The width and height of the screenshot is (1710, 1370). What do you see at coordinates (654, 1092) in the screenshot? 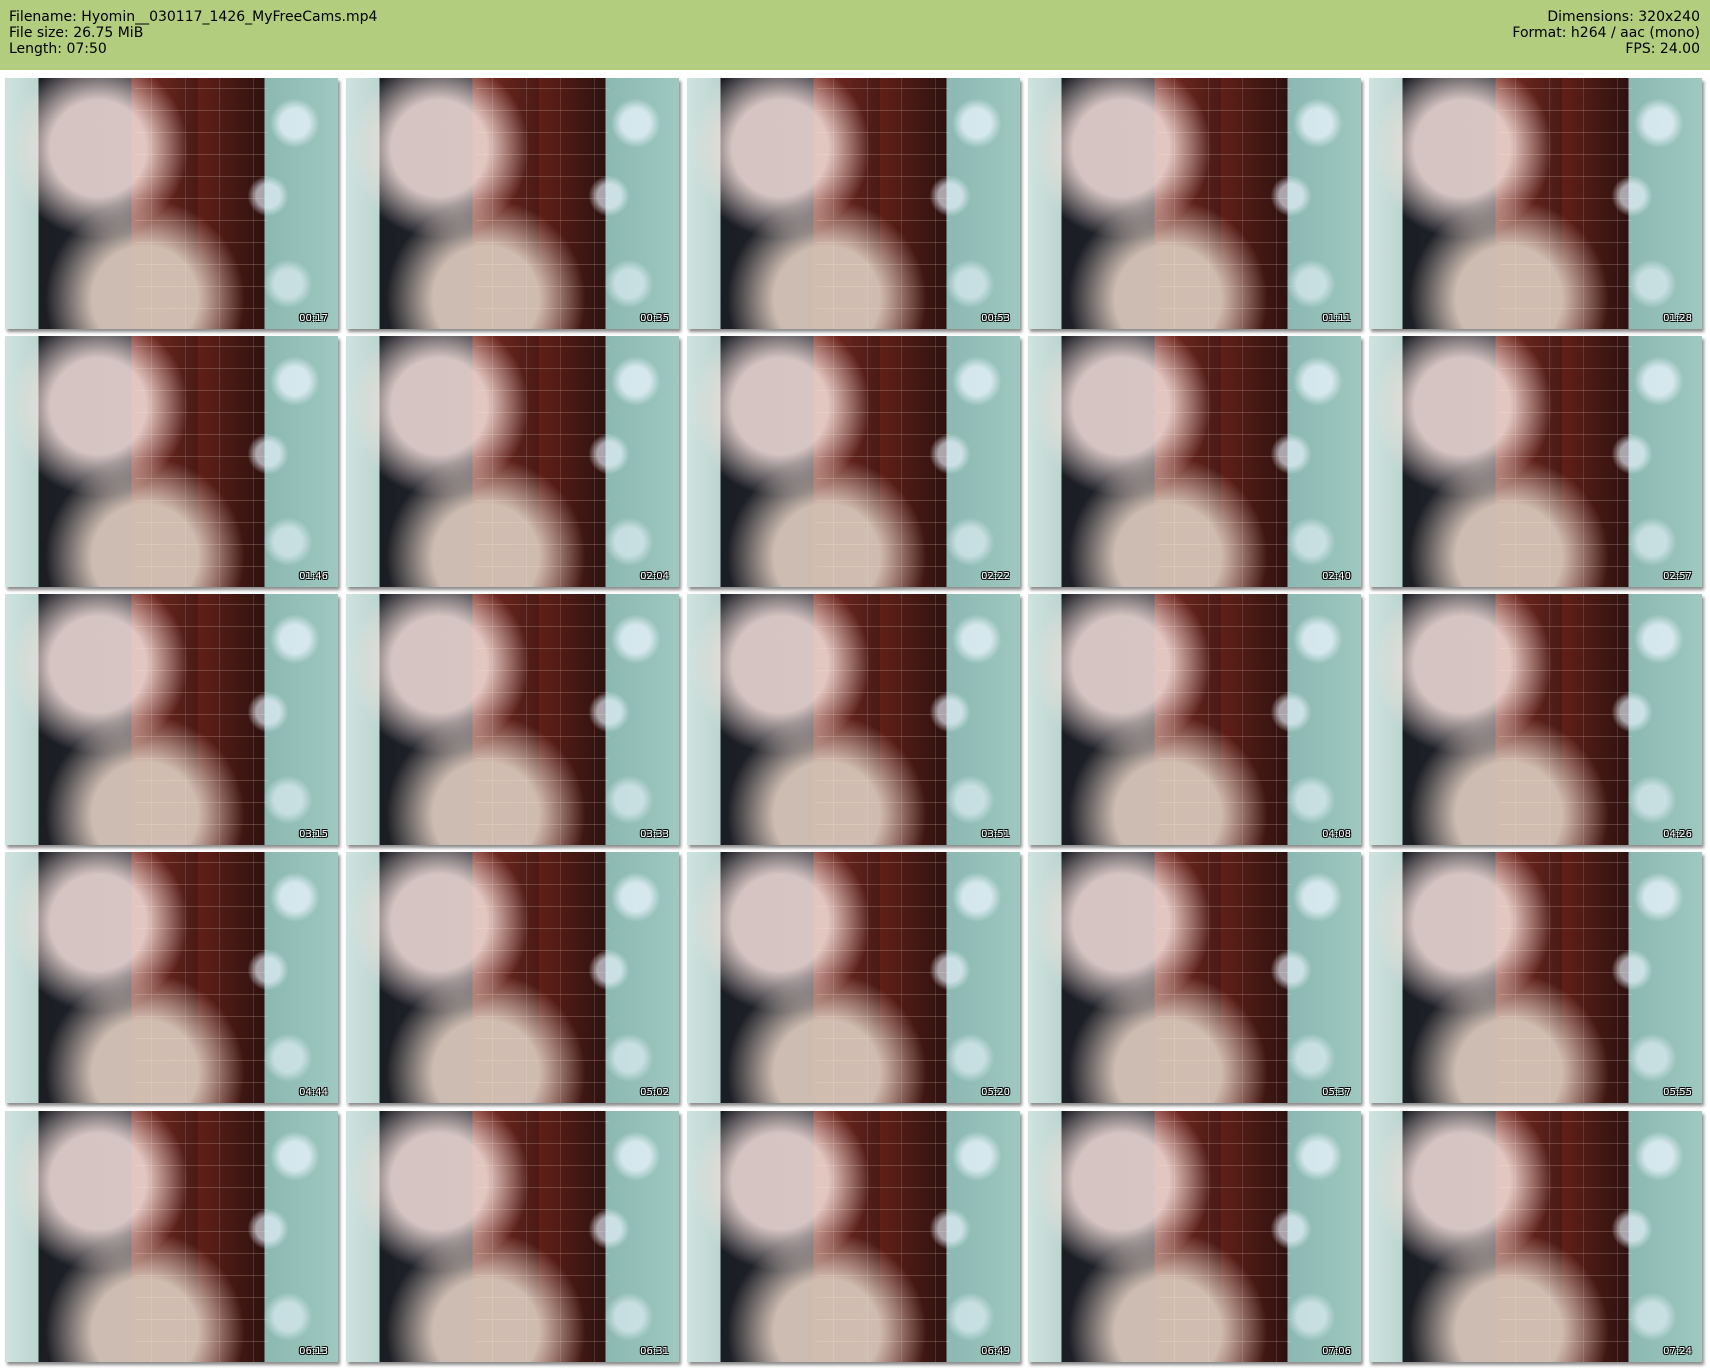
I see `thumbnail-timestamp: 05:02` at bounding box center [654, 1092].